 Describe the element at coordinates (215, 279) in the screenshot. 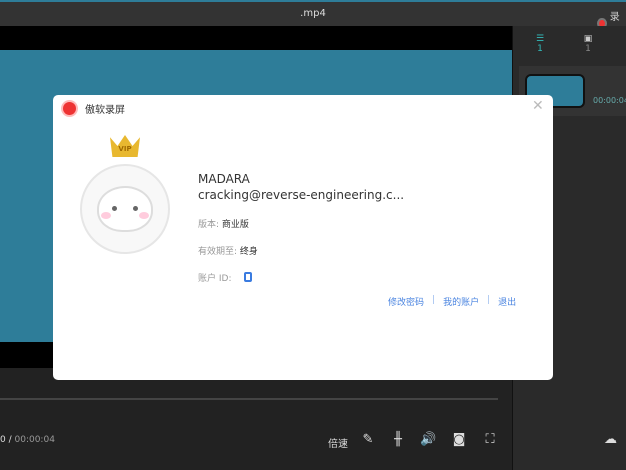

I see `account-id-label: 账户 ID:` at that location.